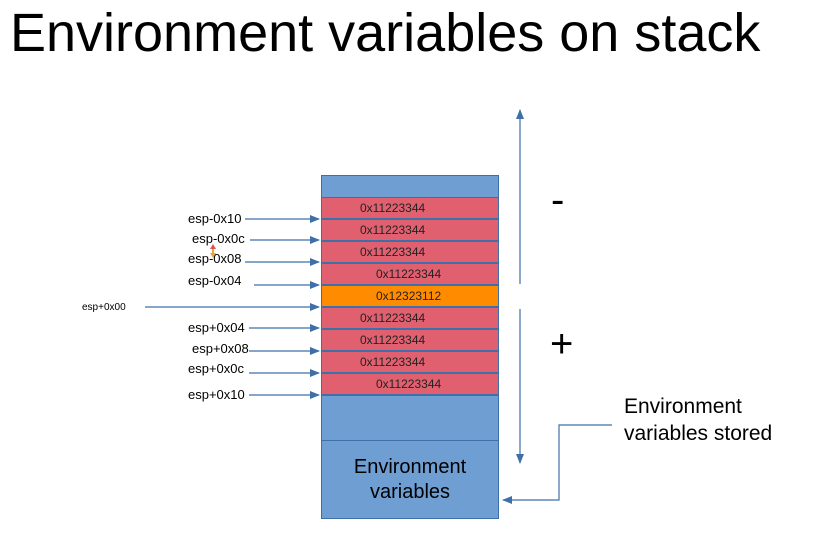 The width and height of the screenshot is (833, 533). What do you see at coordinates (562, 344) in the screenshot?
I see `plus-sign: +` at bounding box center [562, 344].